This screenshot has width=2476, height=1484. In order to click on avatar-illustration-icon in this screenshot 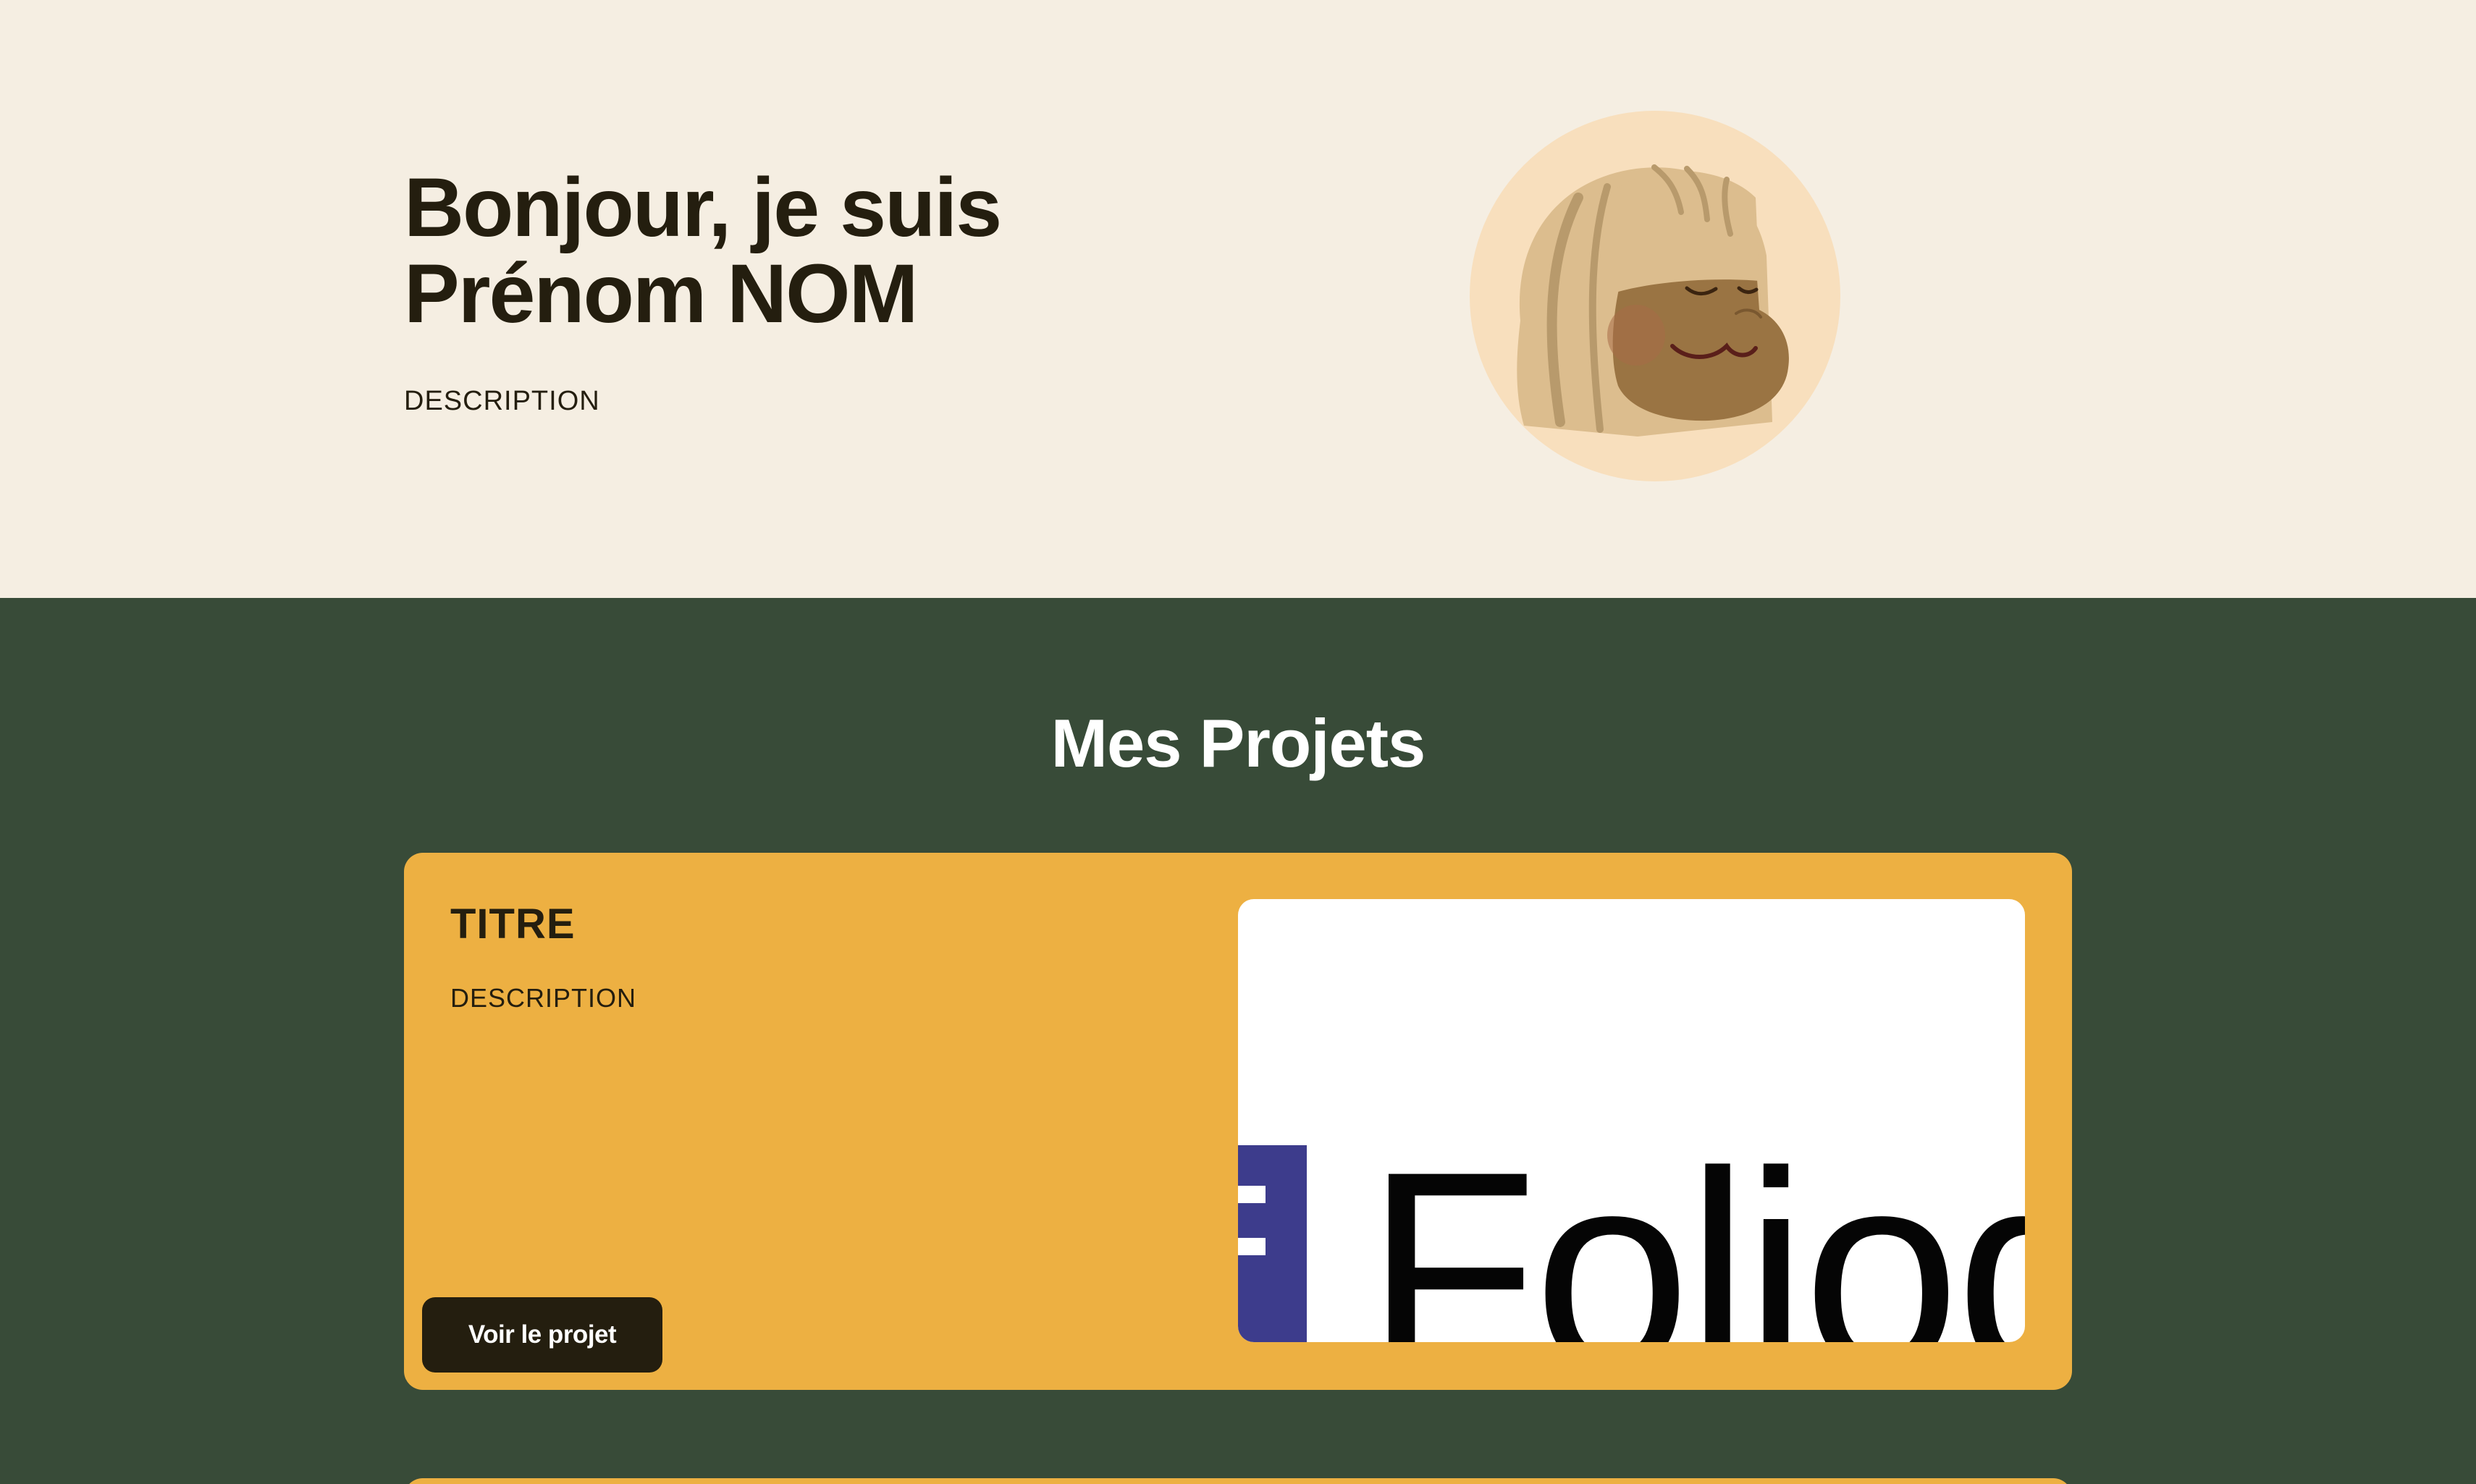, I will do `click(1653, 300)`.